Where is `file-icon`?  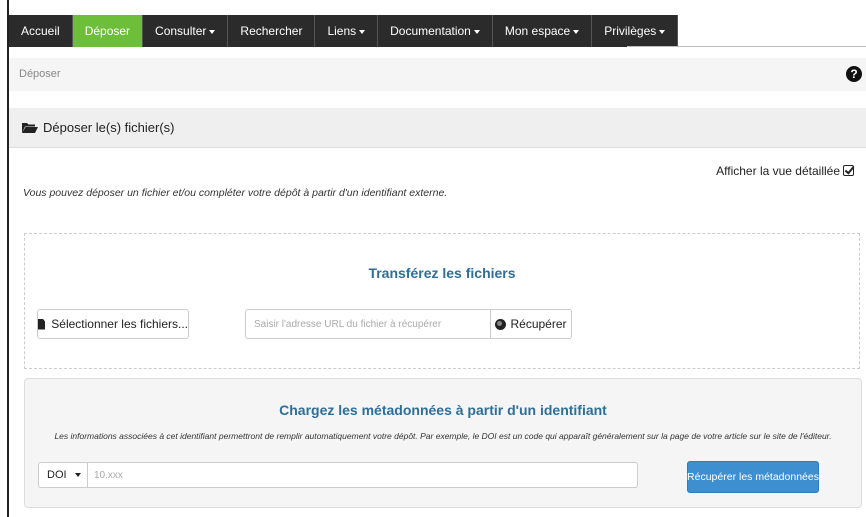 file-icon is located at coordinates (42, 324).